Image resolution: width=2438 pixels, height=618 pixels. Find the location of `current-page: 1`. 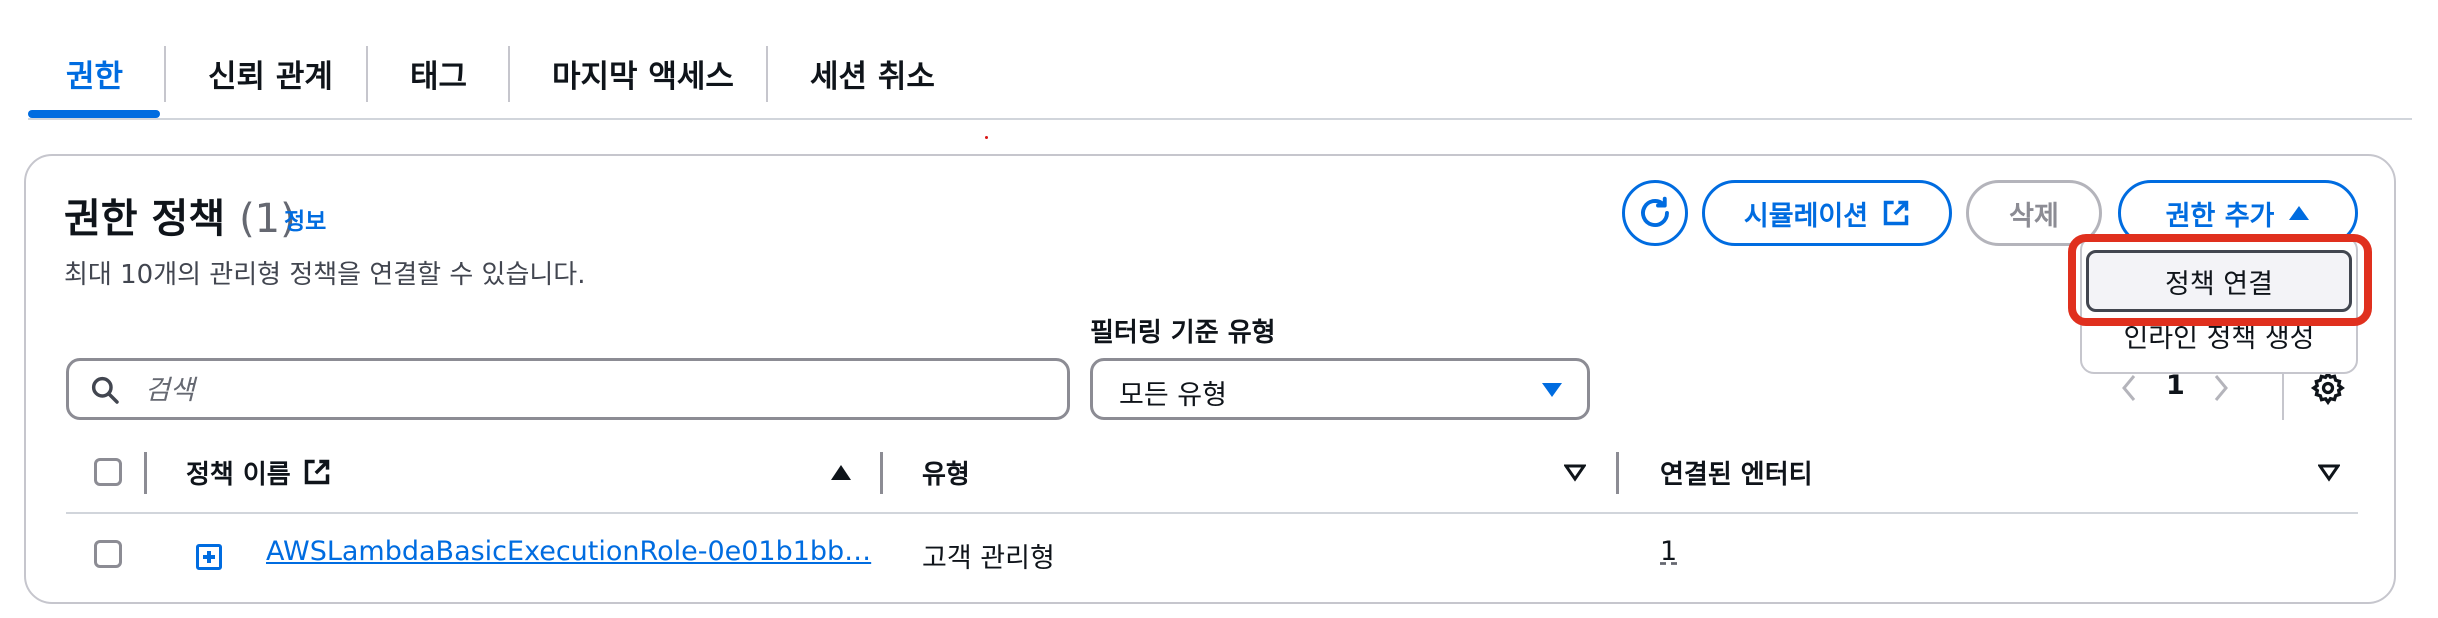

current-page: 1 is located at coordinates (2175, 385).